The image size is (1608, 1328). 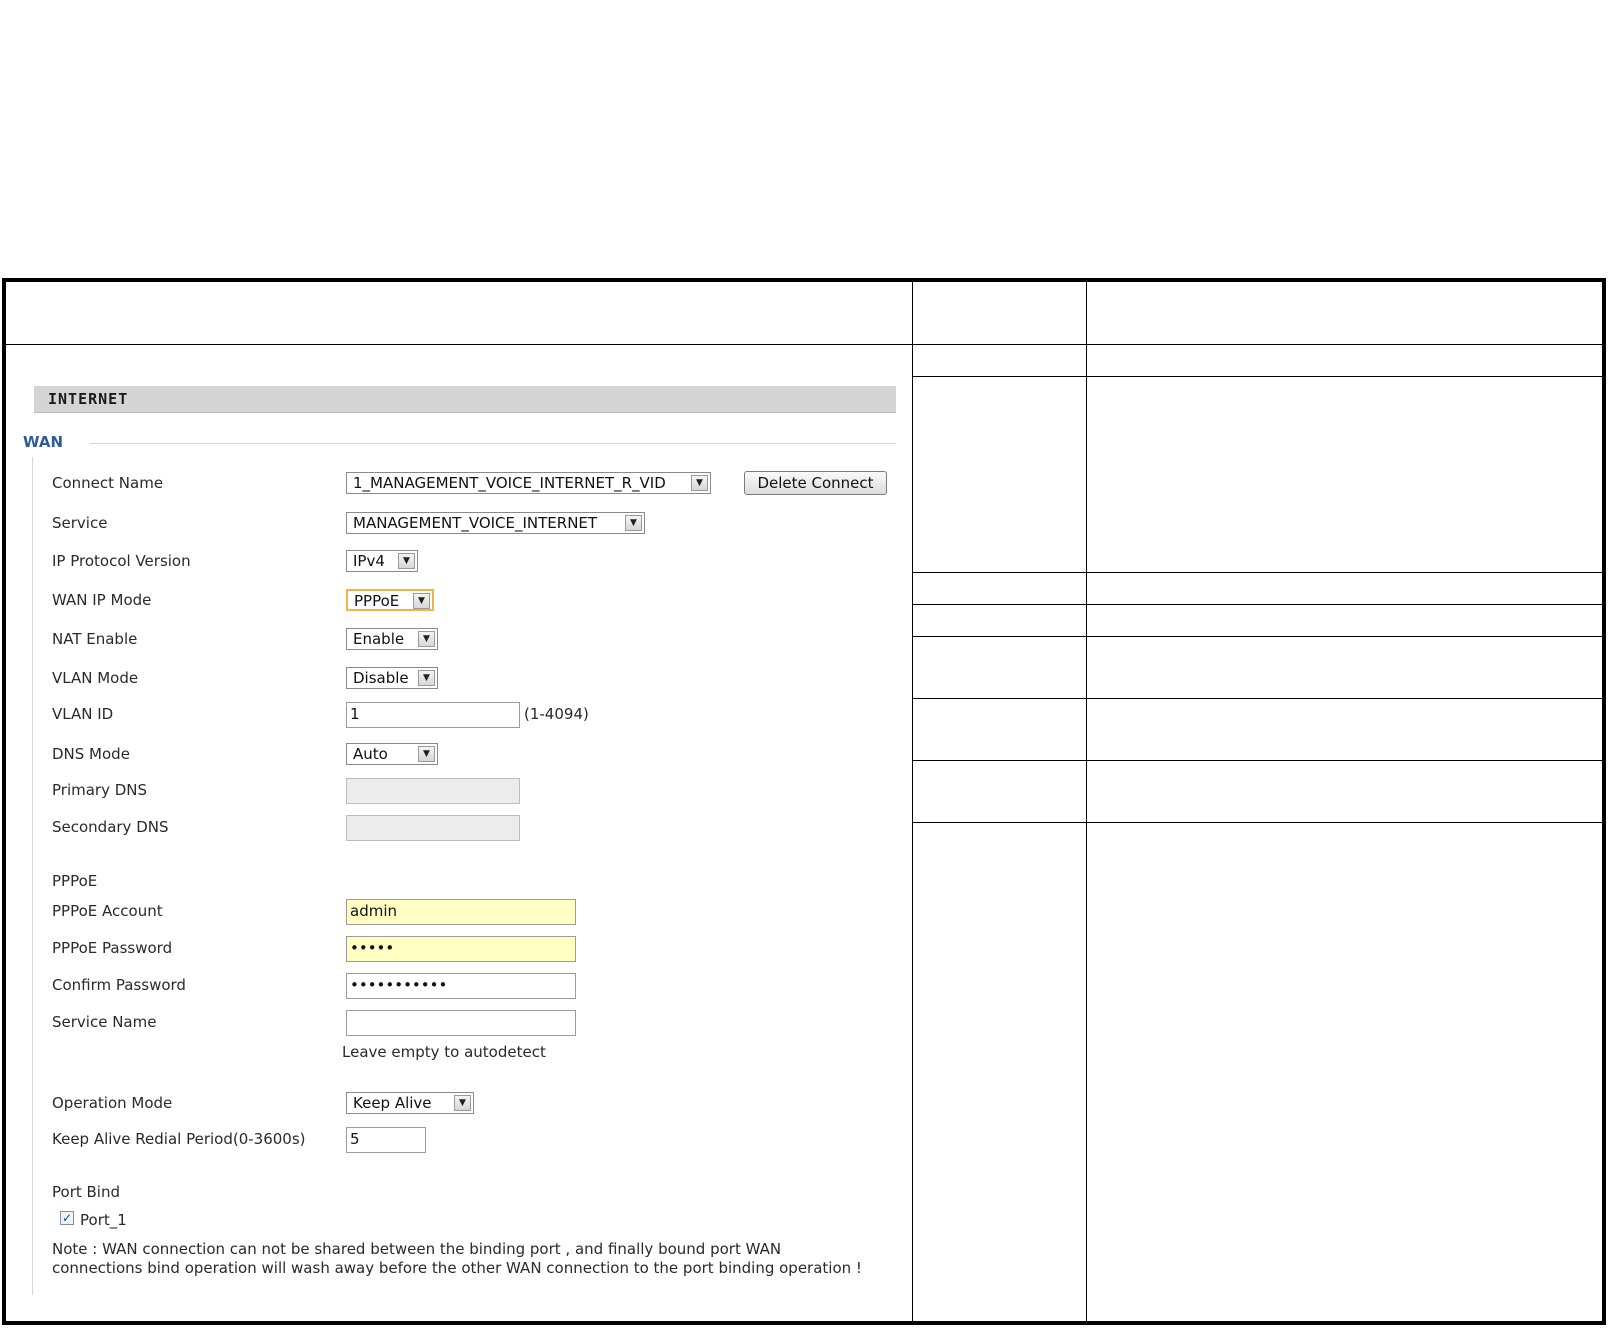 What do you see at coordinates (179, 1139) in the screenshot?
I see `keep-alive-period-label: Keep Alive Redial Period(0-3600s)` at bounding box center [179, 1139].